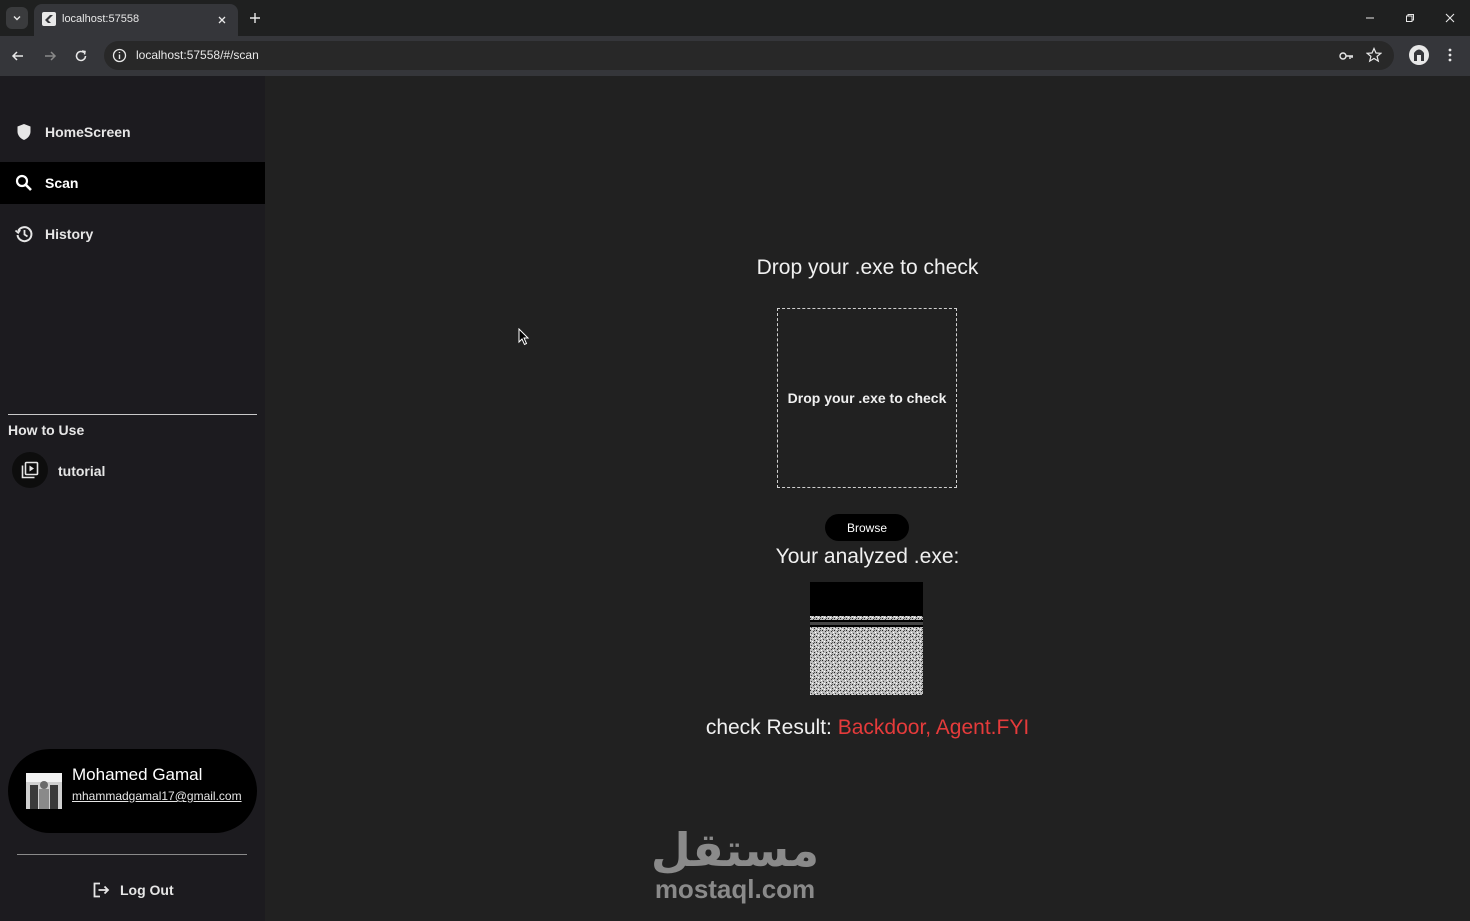  What do you see at coordinates (132, 234) in the screenshot?
I see `sidebar-item-history: History` at bounding box center [132, 234].